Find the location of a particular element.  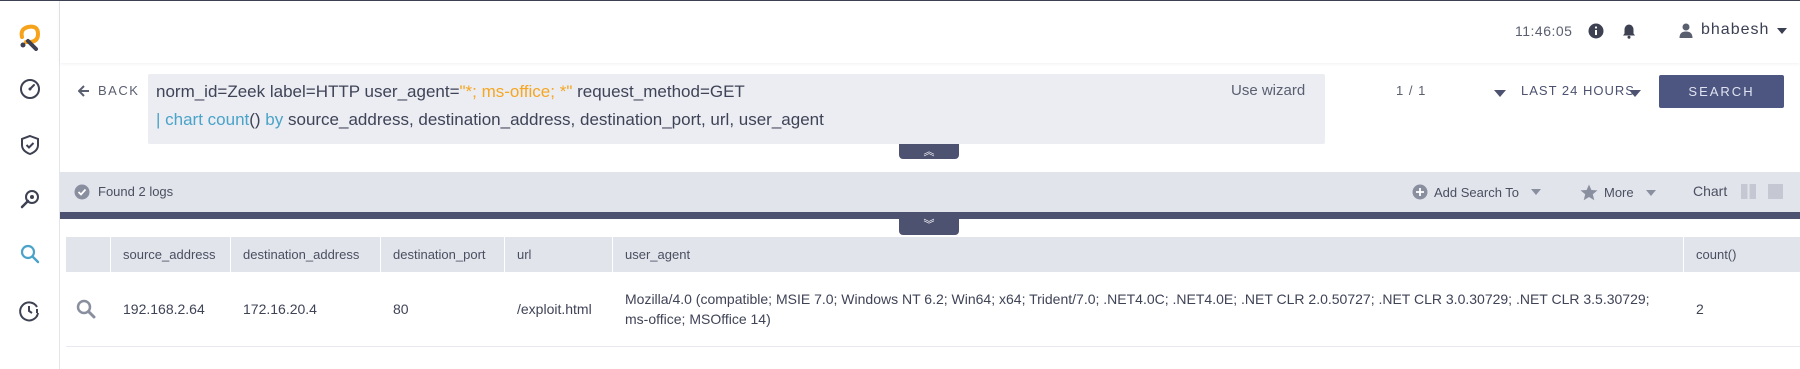

plus-circle-icon is located at coordinates (1420, 192).